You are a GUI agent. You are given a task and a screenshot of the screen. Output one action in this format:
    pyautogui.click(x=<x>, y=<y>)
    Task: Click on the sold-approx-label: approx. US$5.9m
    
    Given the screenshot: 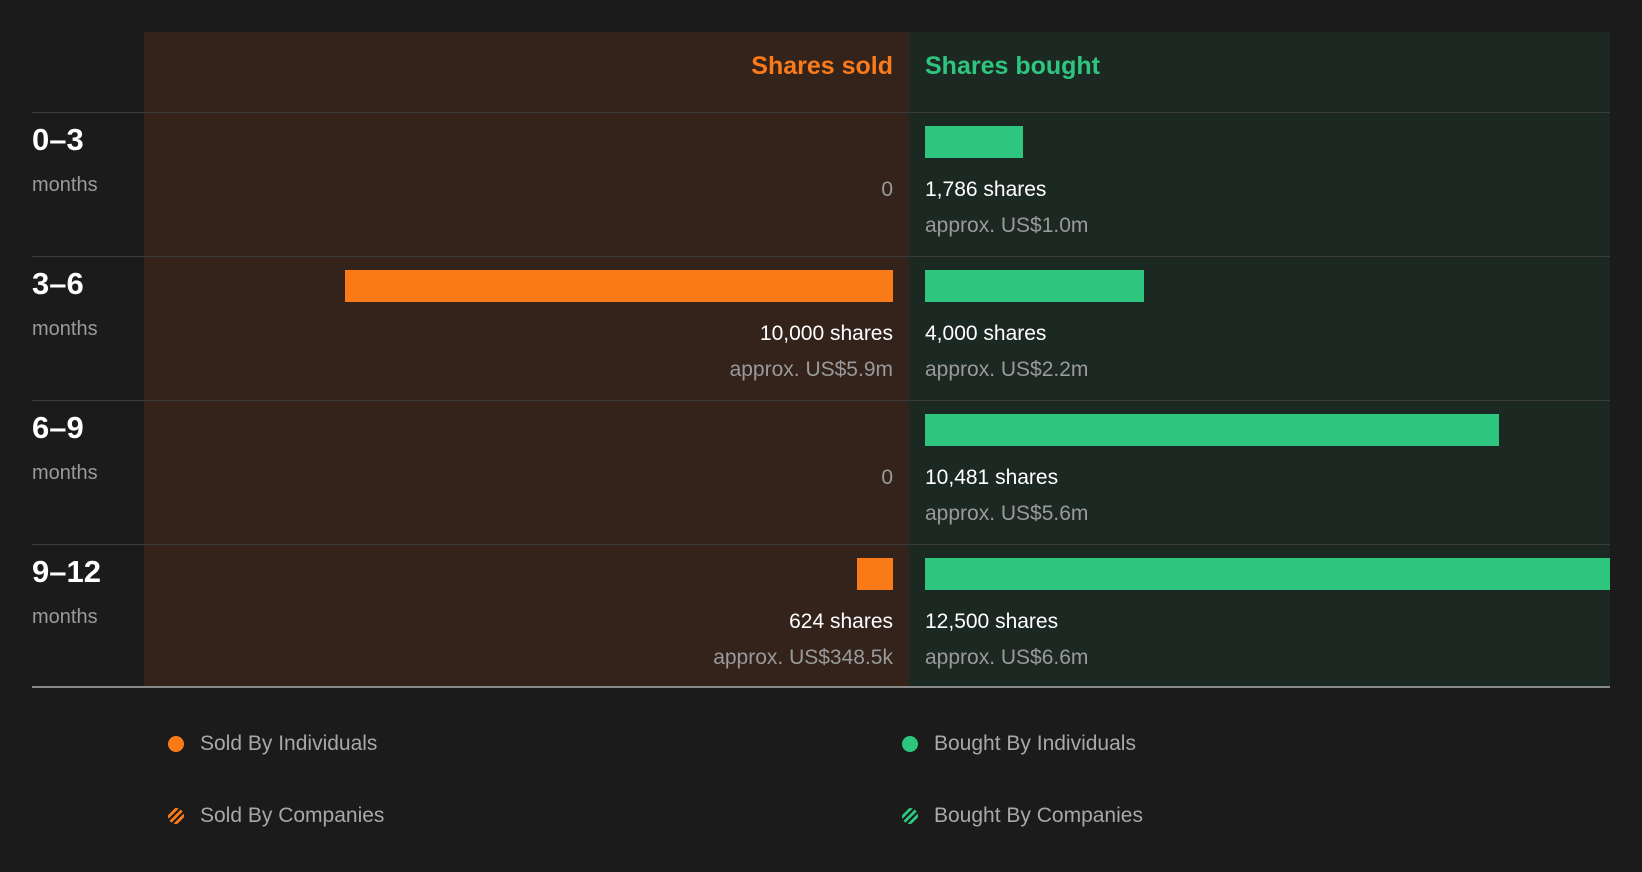 What is the action you would take?
    pyautogui.click(x=811, y=369)
    